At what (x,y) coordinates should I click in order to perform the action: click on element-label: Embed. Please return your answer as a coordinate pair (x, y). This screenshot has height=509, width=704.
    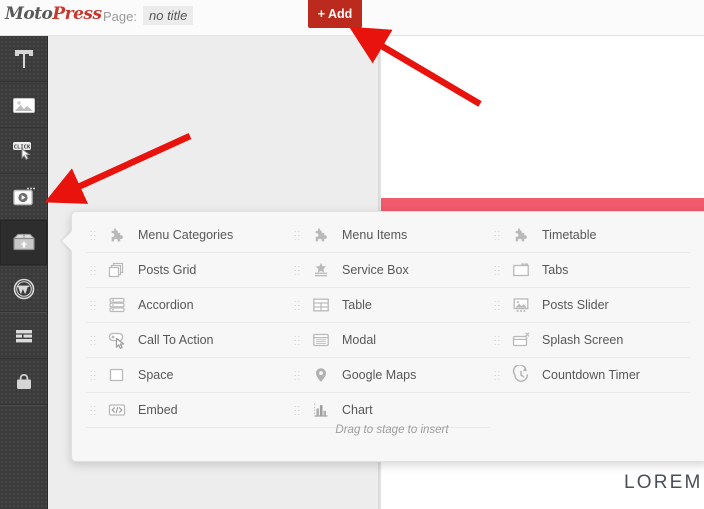
    Looking at the image, I should click on (158, 410).